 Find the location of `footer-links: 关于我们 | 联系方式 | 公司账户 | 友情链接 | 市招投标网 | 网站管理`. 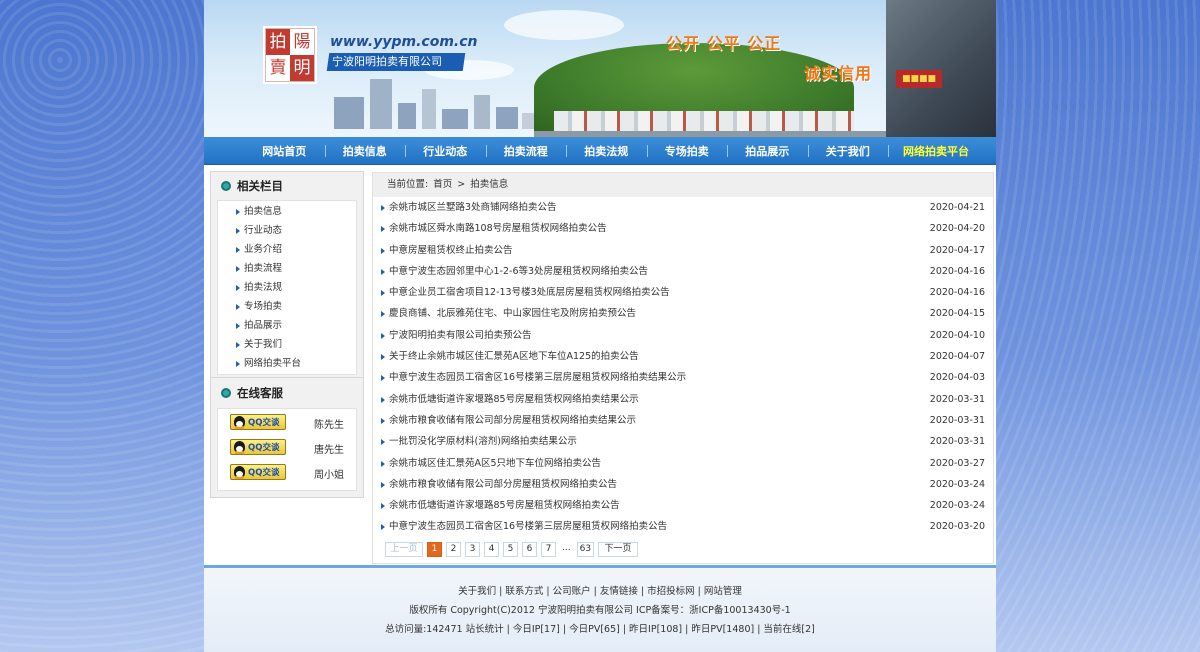

footer-links: 关于我们 | 联系方式 | 公司账户 | 友情链接 | 市招投标网 | 网站管理 is located at coordinates (600, 591).